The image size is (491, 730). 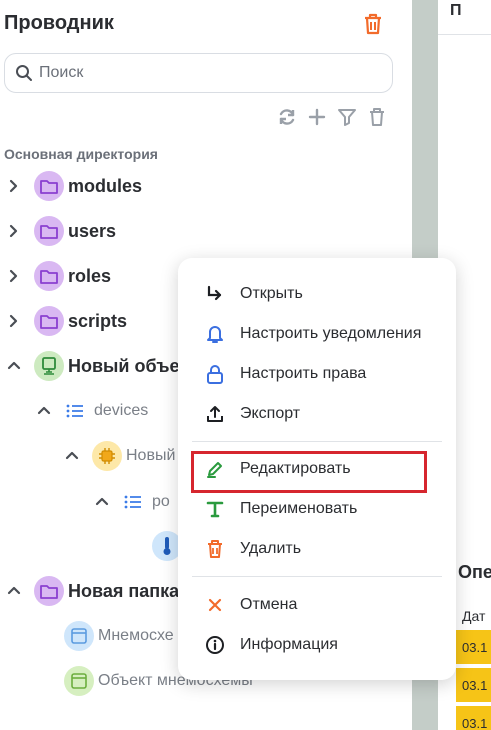 What do you see at coordinates (59, 23) in the screenshot?
I see `explorer-title: Проводник` at bounding box center [59, 23].